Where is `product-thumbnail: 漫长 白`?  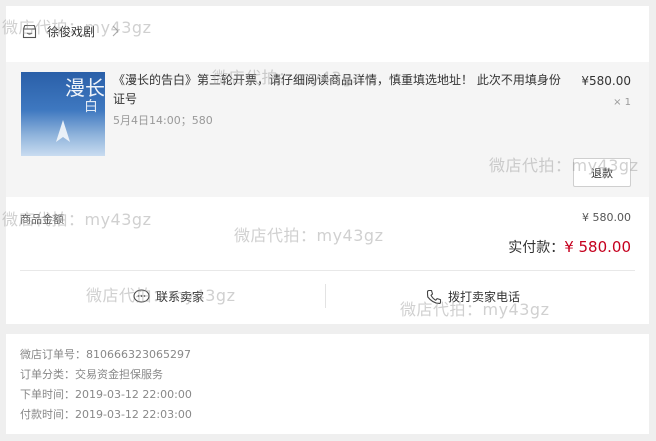 product-thumbnail: 漫长 白 is located at coordinates (63, 114).